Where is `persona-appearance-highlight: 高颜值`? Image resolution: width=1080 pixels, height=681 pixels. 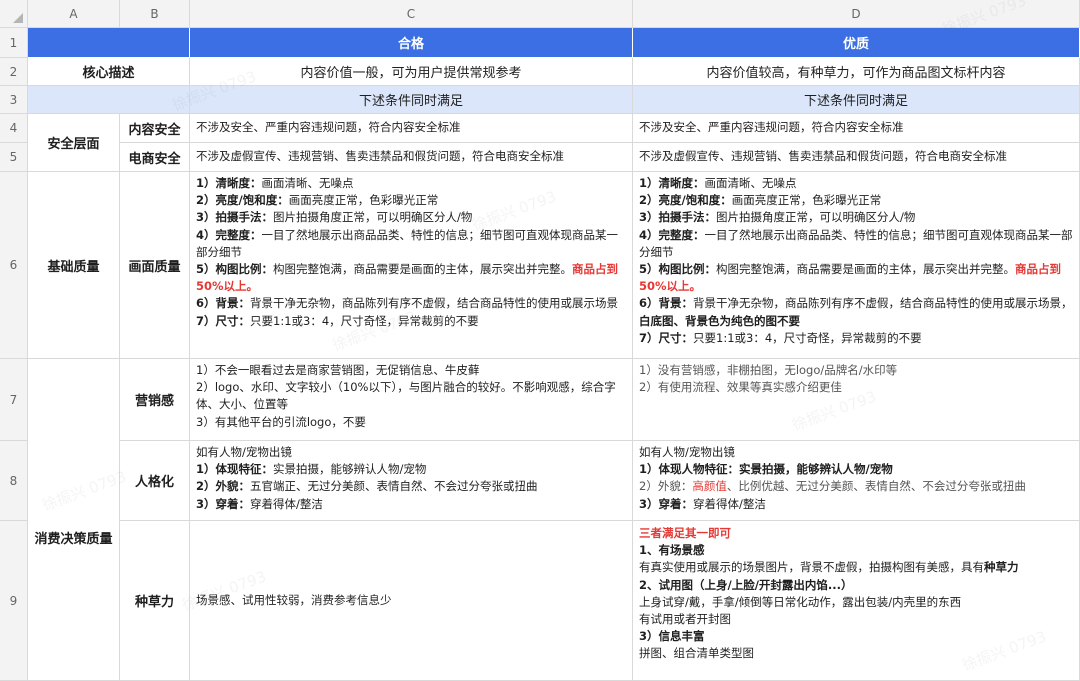 persona-appearance-highlight: 高颜值 is located at coordinates (709, 486).